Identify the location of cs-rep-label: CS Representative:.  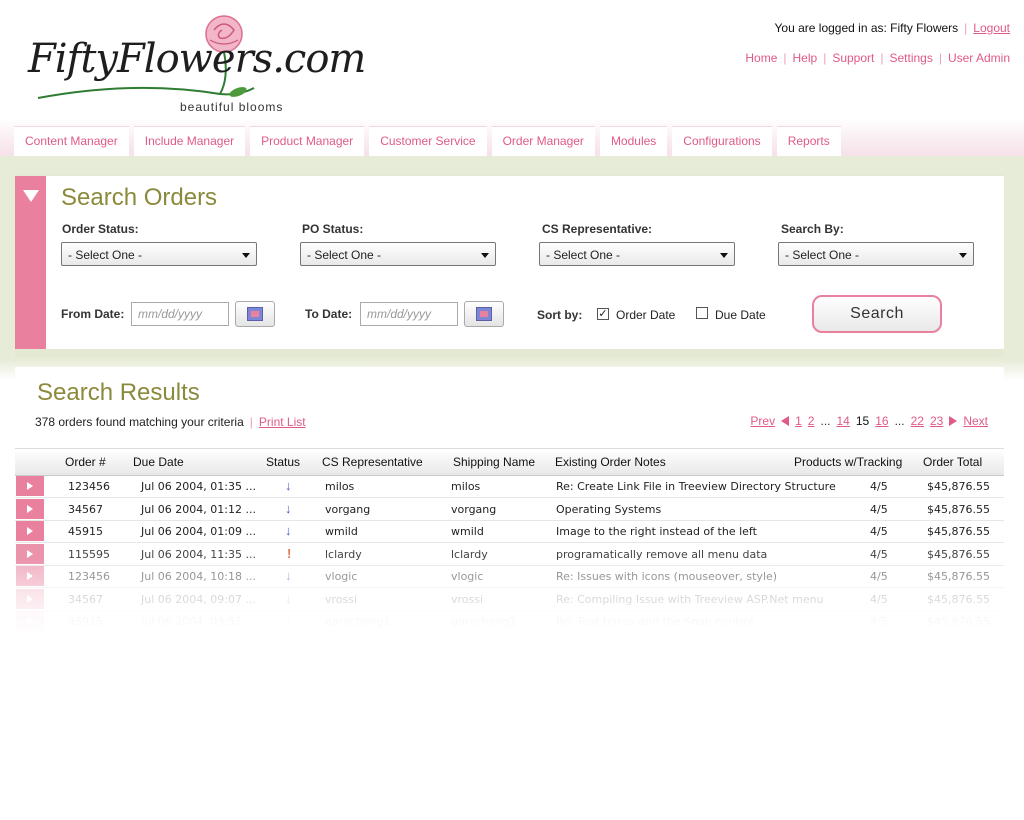
(597, 229).